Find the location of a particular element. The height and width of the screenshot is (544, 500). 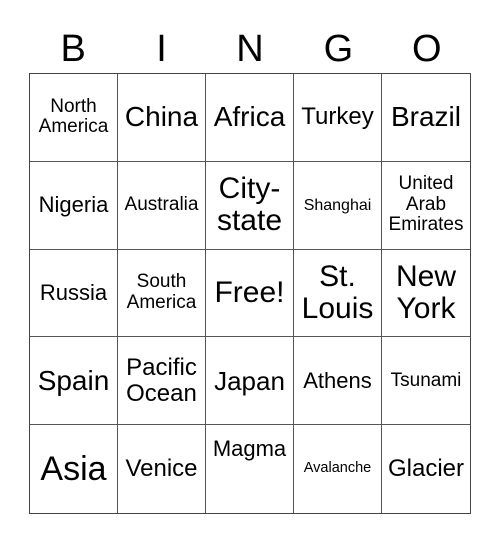

cell-text: Turkey is located at coordinates (337, 117).